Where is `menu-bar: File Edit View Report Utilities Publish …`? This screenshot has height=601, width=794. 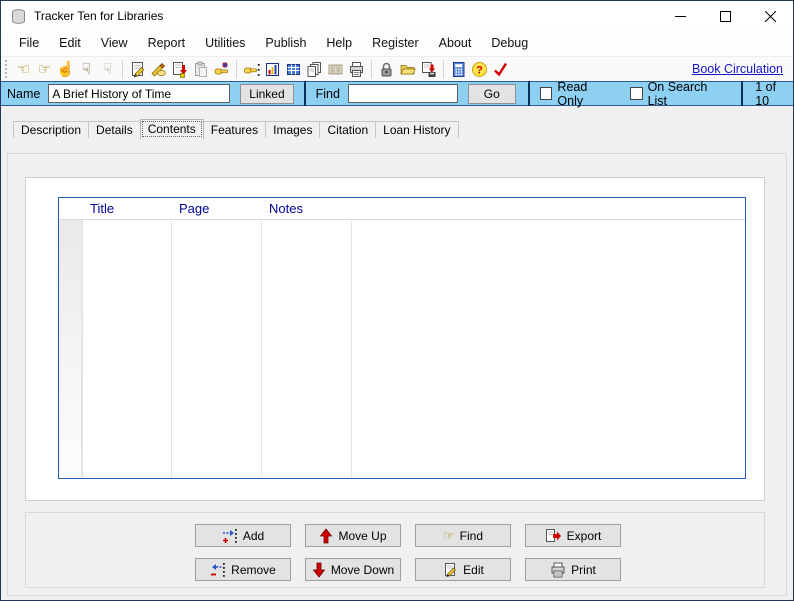
menu-bar: File Edit View Report Utilities Publish … is located at coordinates (397, 44).